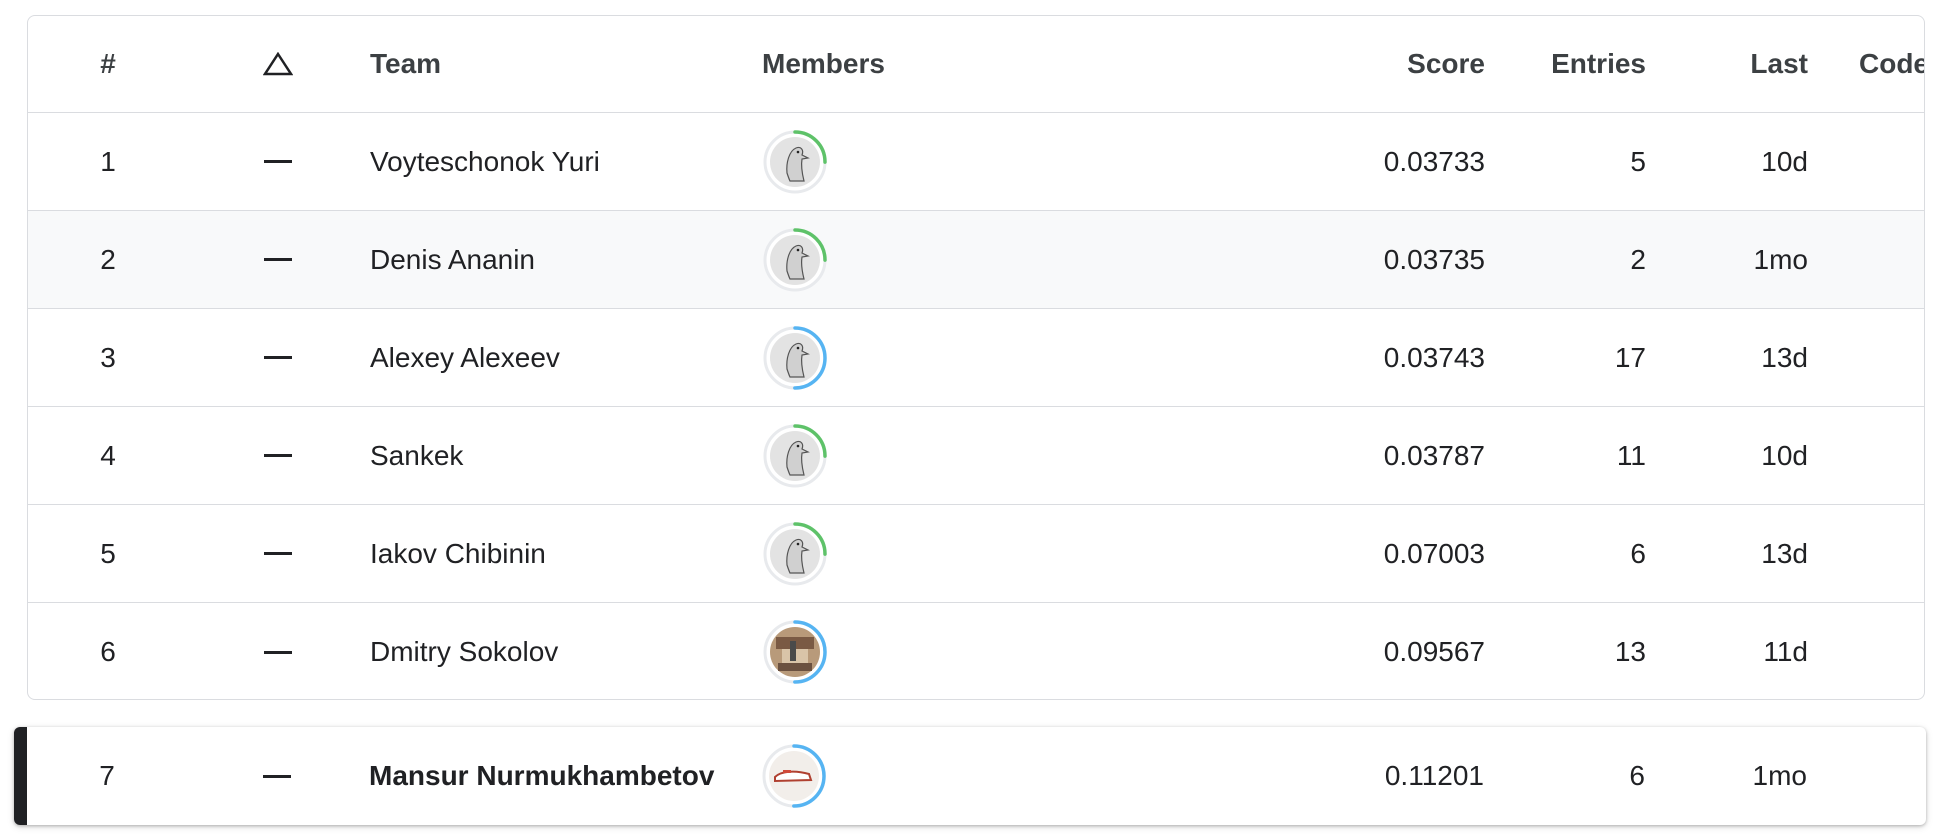  I want to click on score-cell: 0.03787, so click(1434, 455).